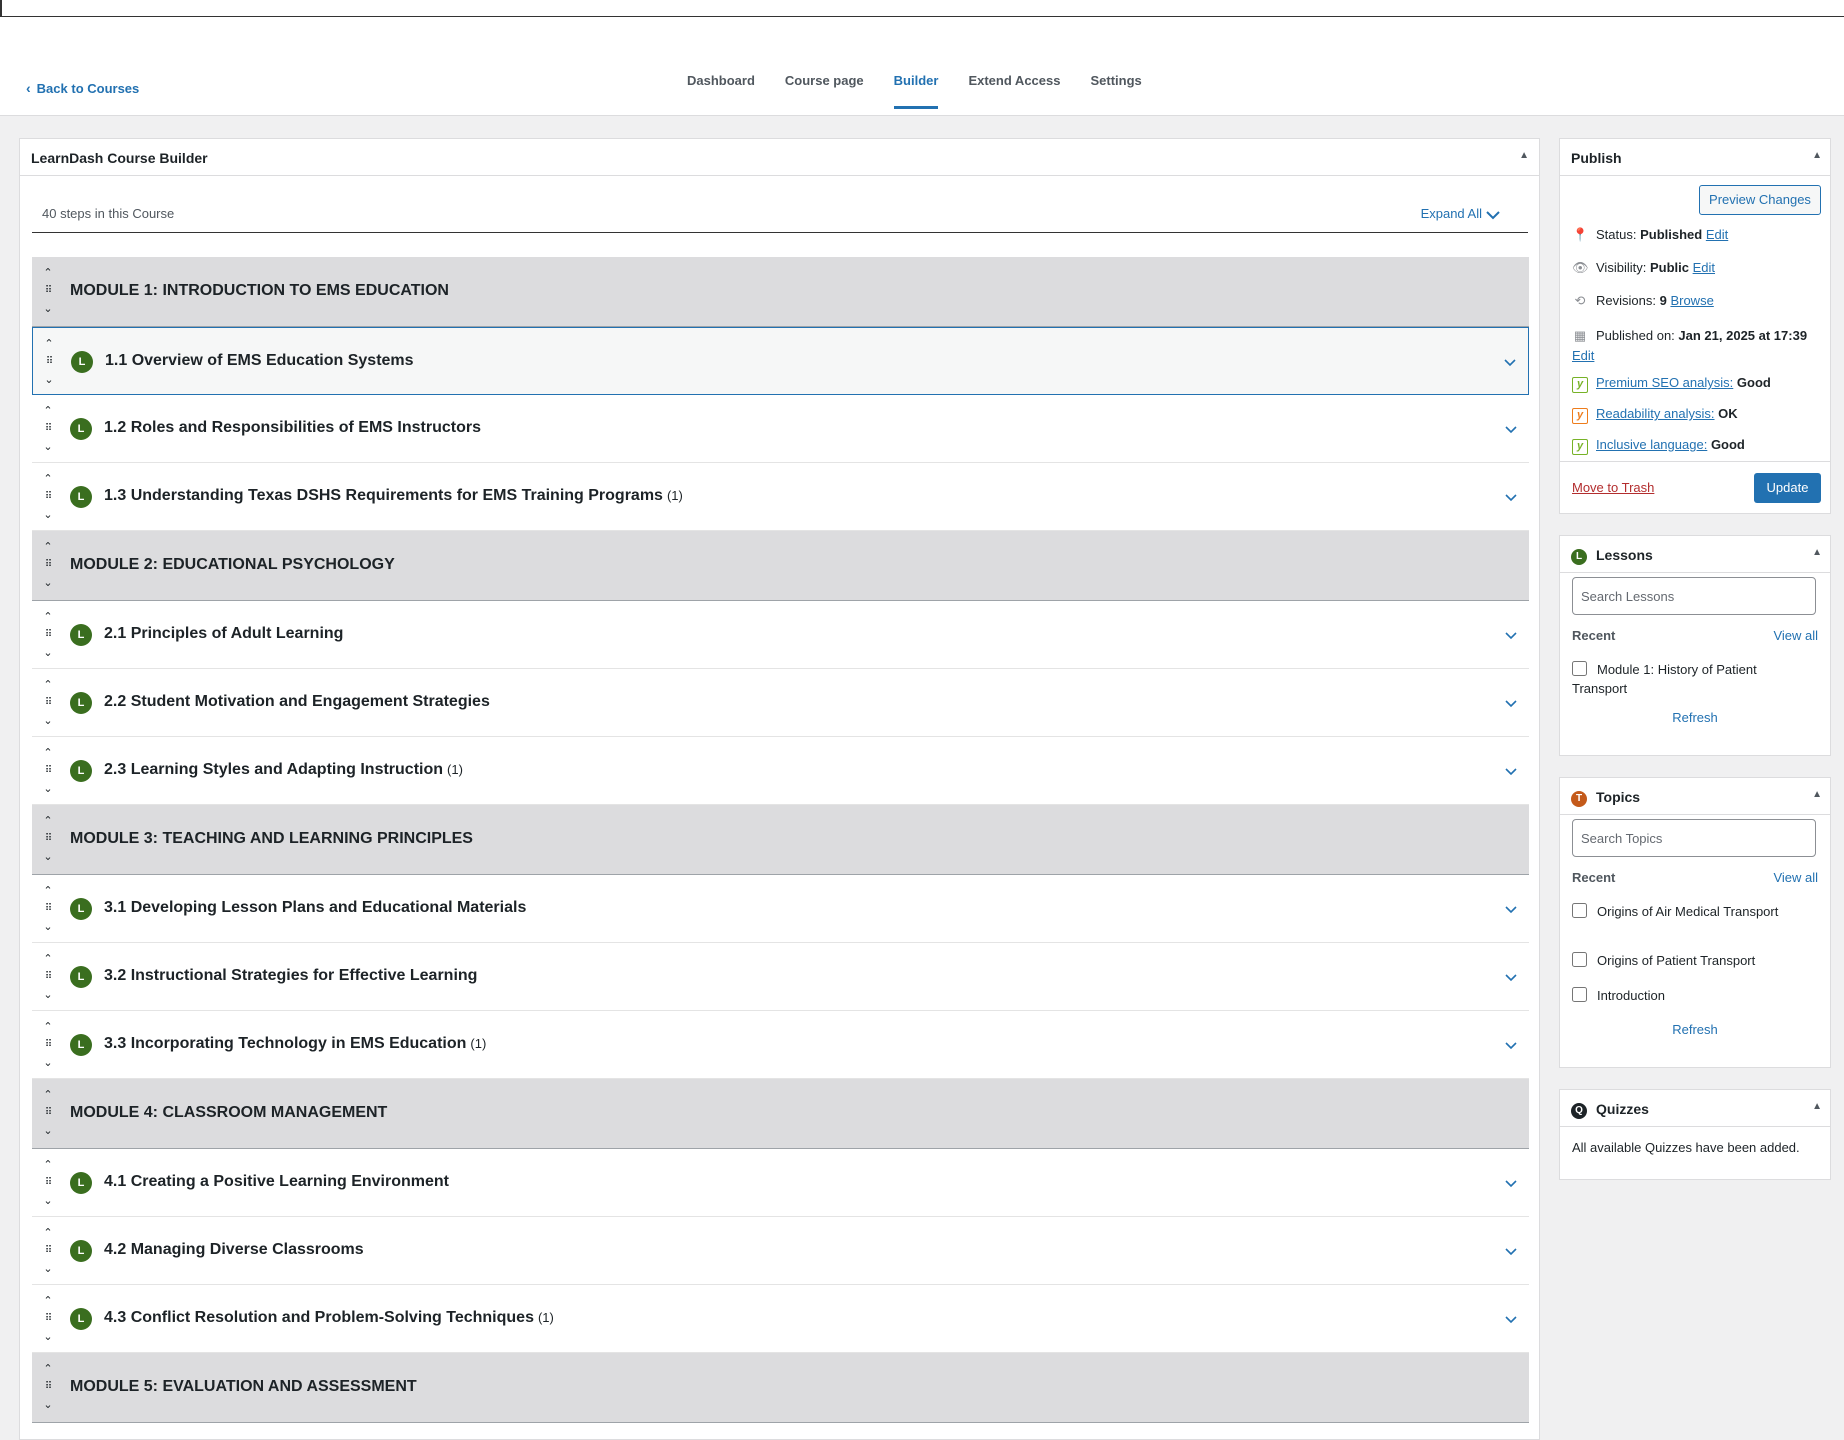 The width and height of the screenshot is (1844, 1440). I want to click on search-topics-input, so click(1694, 838).